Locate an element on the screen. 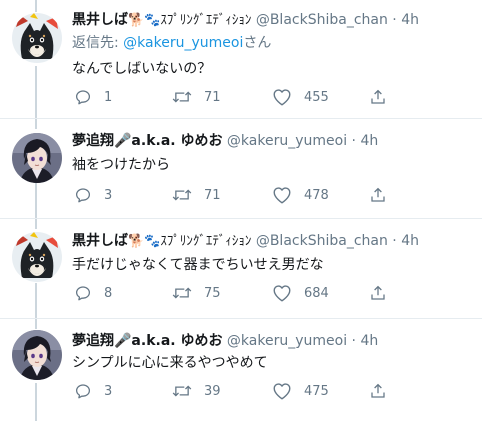 Image resolution: width=482 pixels, height=421 pixels. reply-count: 1 is located at coordinates (108, 97).